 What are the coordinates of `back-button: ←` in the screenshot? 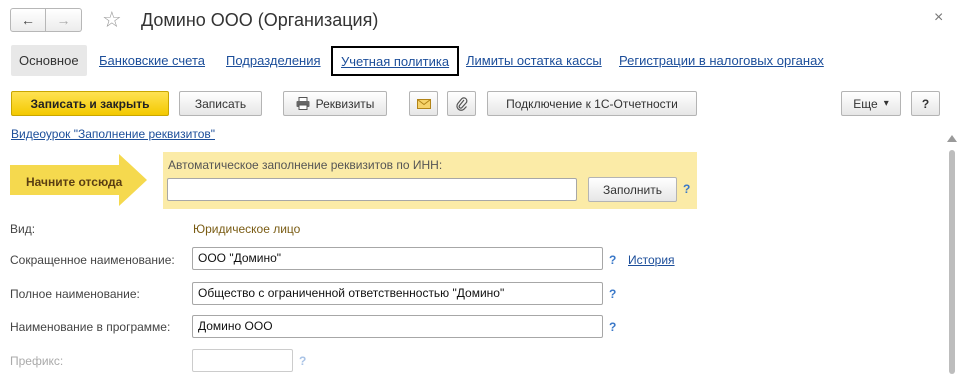 It's located at (28, 20).